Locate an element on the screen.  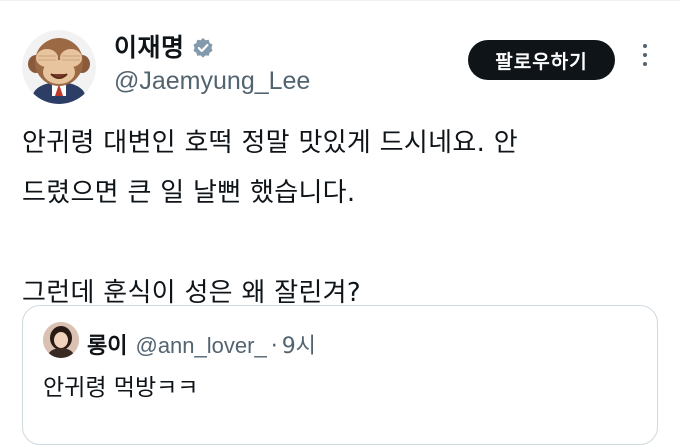
verified-badge-icon is located at coordinates (203, 48).